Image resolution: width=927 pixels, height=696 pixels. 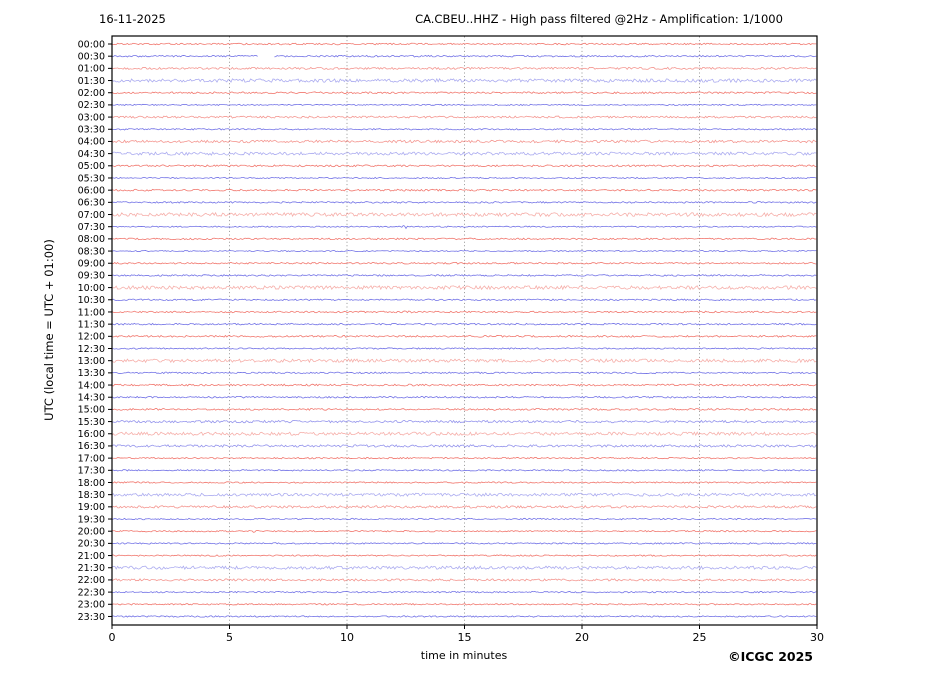 What do you see at coordinates (91, 142) in the screenshot?
I see `y-tick-label: 04:00` at bounding box center [91, 142].